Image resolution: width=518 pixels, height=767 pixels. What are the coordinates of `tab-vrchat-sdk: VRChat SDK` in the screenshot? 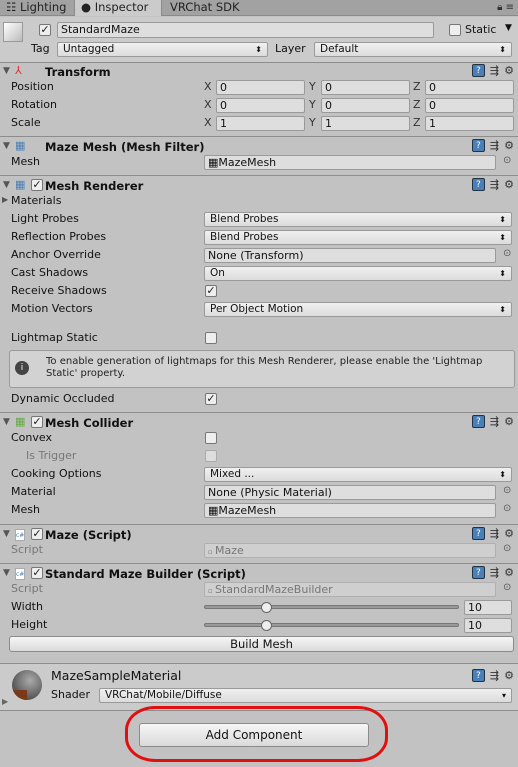 It's located at (205, 8).